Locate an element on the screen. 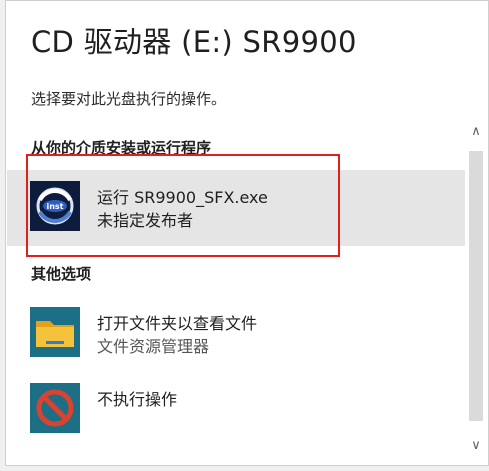 Image resolution: width=489 pixels, height=471 pixels. scroll-up-icon: ∧ is located at coordinates (476, 132).